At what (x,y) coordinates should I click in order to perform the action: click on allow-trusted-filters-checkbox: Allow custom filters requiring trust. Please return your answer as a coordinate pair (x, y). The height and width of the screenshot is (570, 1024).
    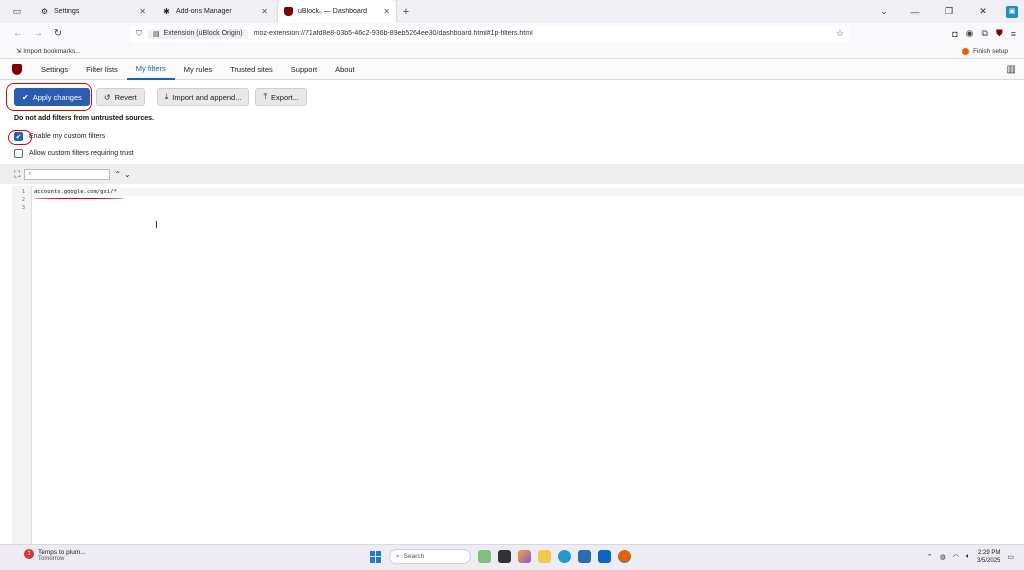
    Looking at the image, I should click on (74, 153).